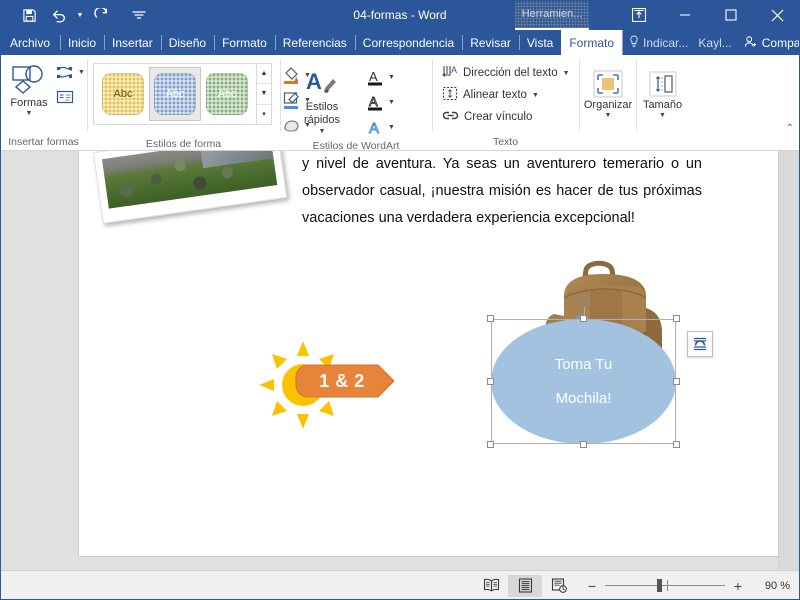 This screenshot has width=800, height=600. I want to click on customize-qat-icon, so click(139, 15).